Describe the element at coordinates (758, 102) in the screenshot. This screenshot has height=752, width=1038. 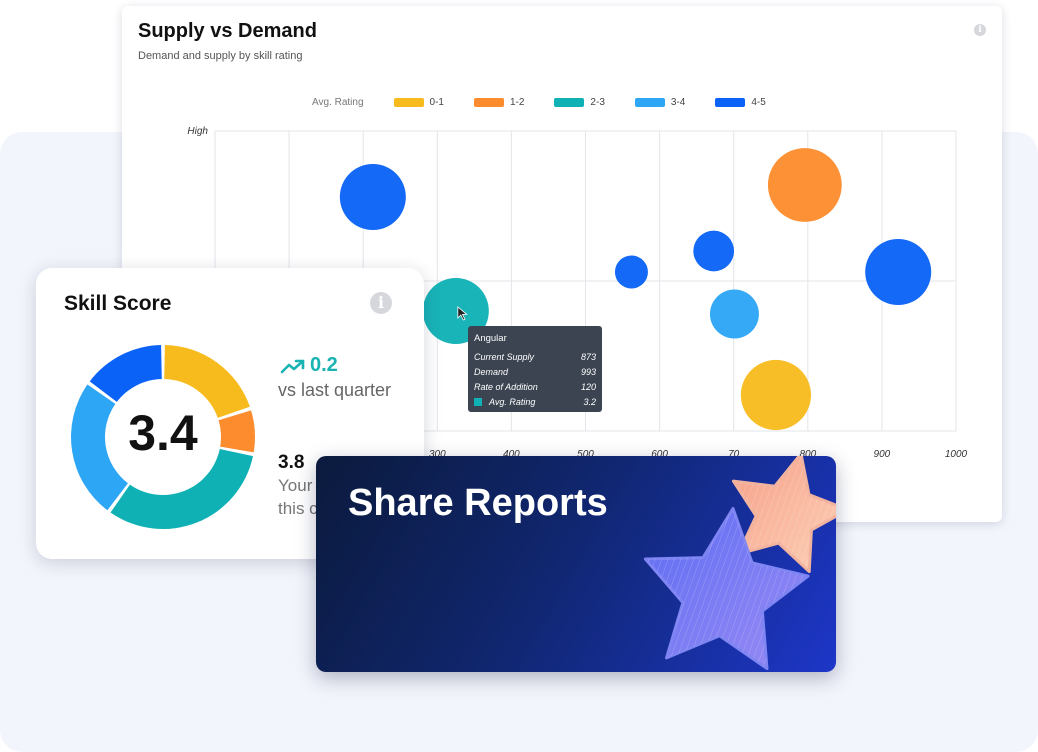
I see `legend-label: 4-5` at that location.